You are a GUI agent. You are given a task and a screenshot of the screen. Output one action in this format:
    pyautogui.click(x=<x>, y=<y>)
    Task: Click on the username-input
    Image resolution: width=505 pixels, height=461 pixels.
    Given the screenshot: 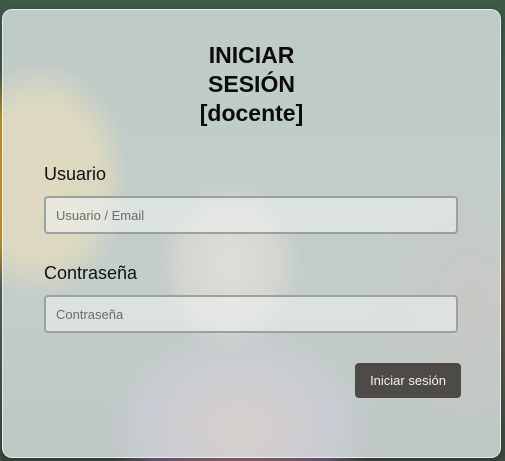 What is the action you would take?
    pyautogui.click(x=251, y=215)
    